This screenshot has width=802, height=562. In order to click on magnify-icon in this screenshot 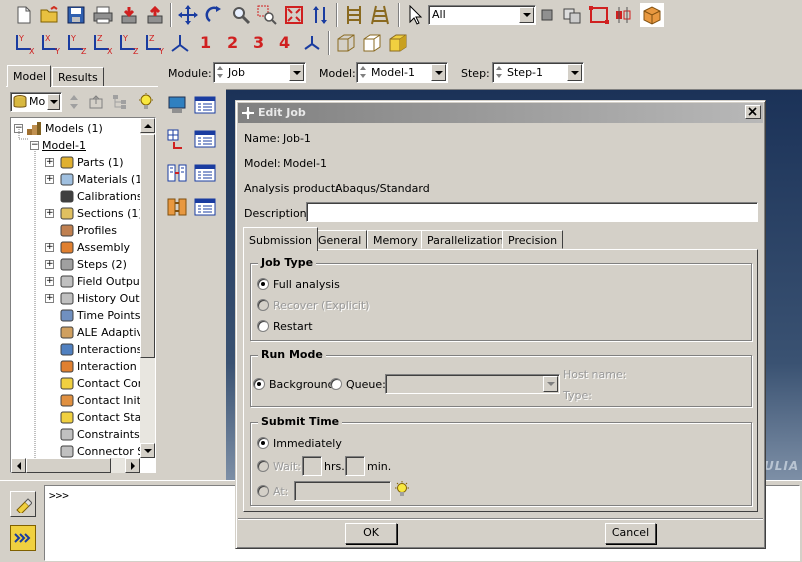, I will do `click(241, 15)`.